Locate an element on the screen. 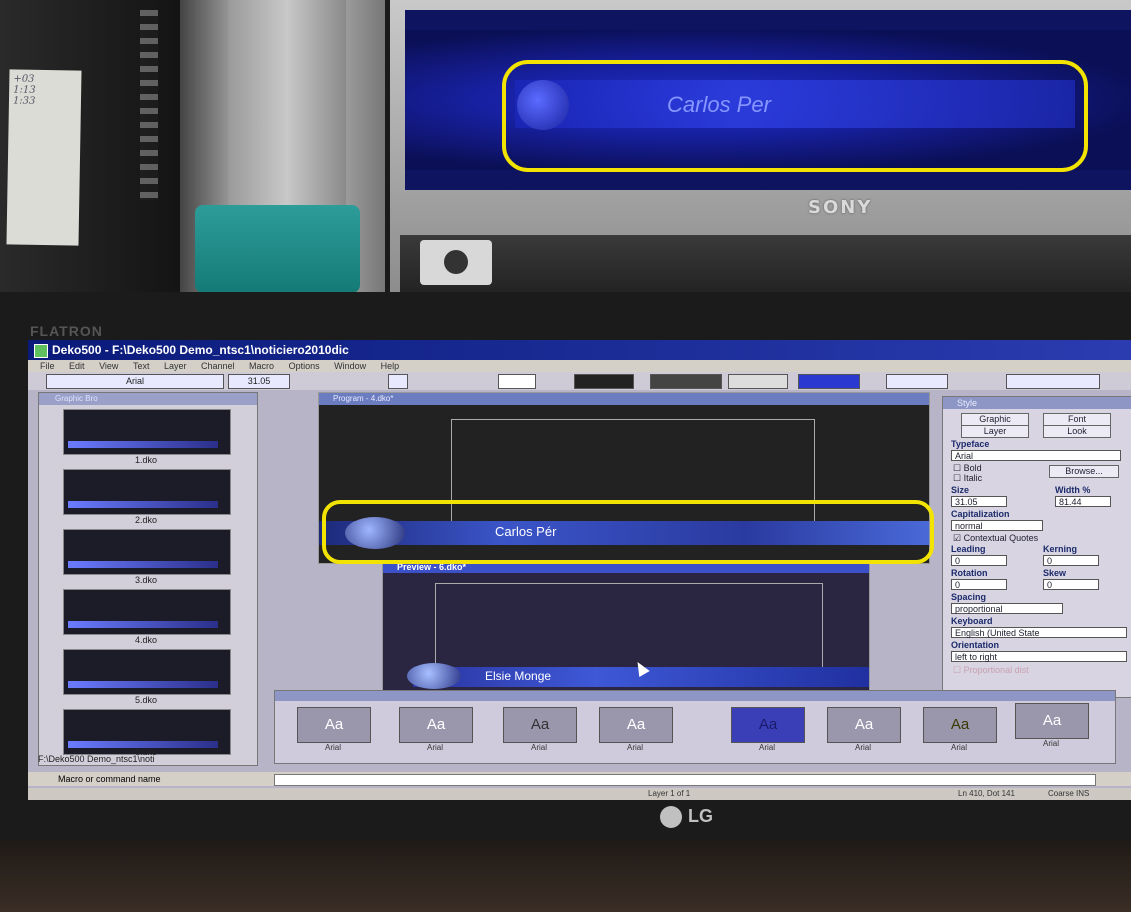 The width and height of the screenshot is (1131, 912). face-color-button is located at coordinates (517, 381).